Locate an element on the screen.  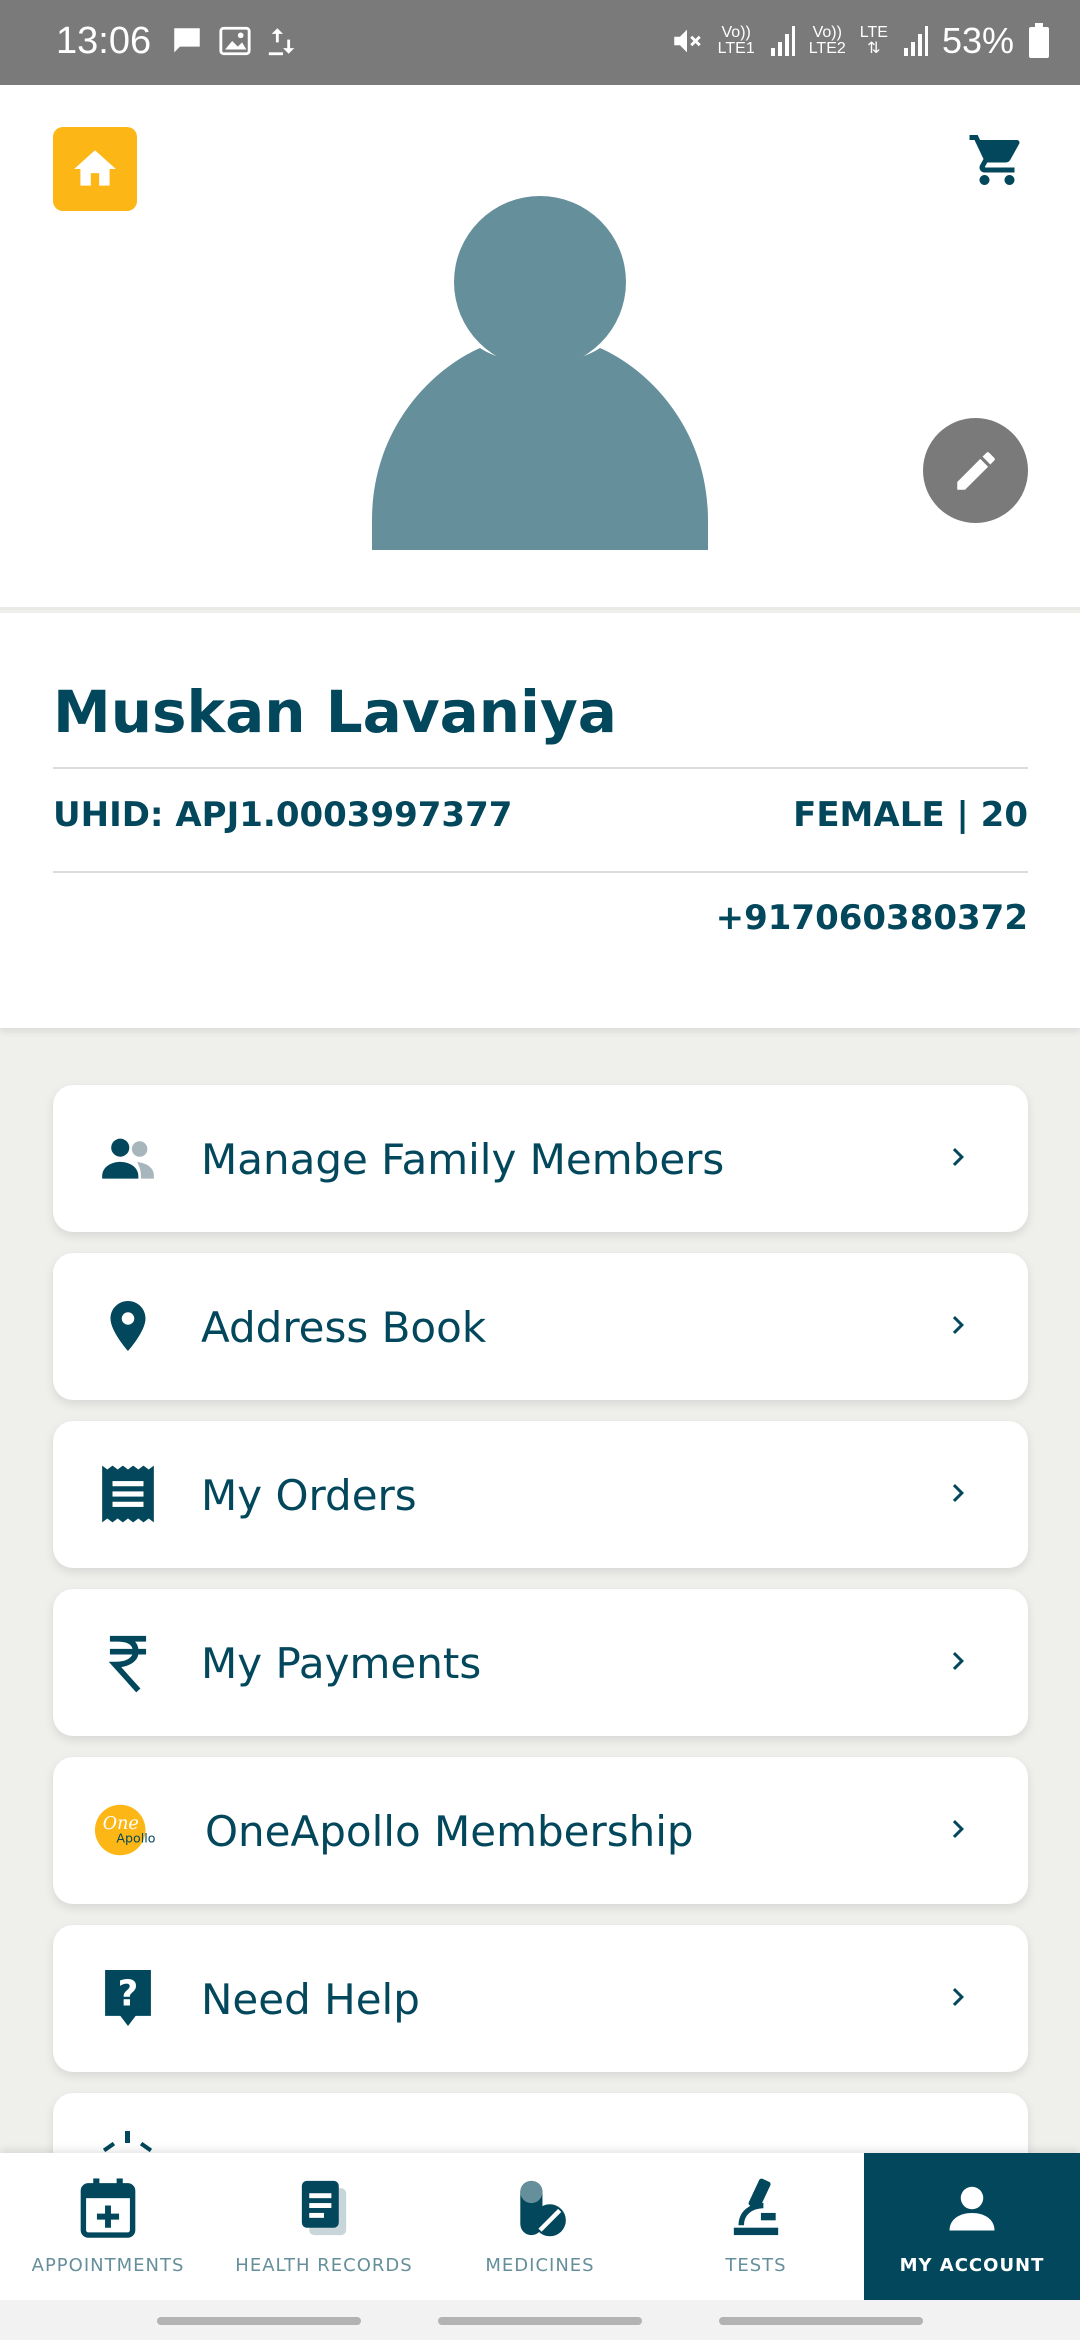
lte2-label: LTE2 is located at coordinates (827, 48).